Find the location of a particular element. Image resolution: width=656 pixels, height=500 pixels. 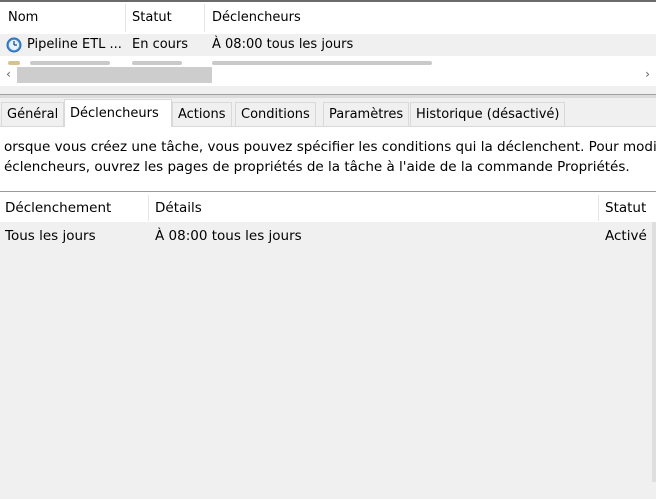

tab-conditions: Conditions is located at coordinates (275, 114).